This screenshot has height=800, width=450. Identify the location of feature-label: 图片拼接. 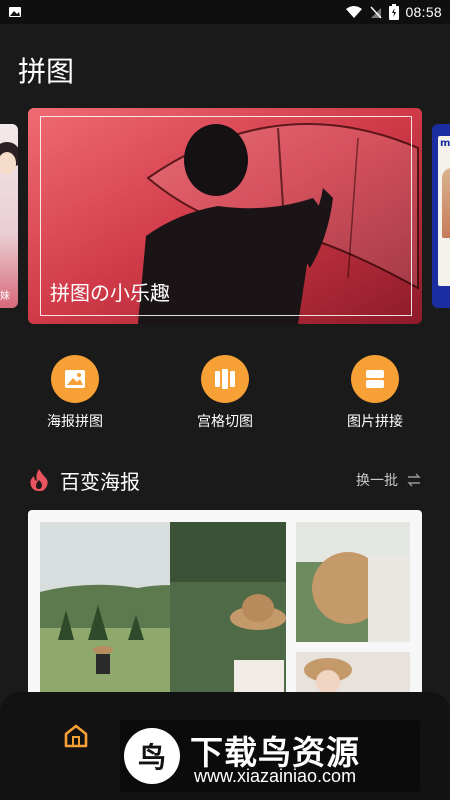
(375, 422).